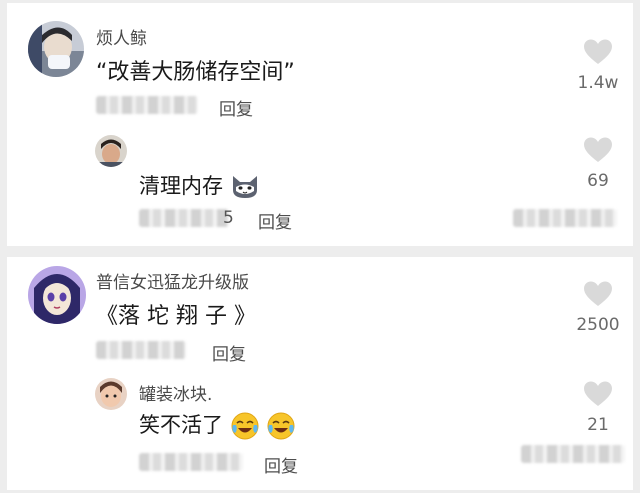  Describe the element at coordinates (244, 187) in the screenshot. I see `cat-emoji-icon` at that location.